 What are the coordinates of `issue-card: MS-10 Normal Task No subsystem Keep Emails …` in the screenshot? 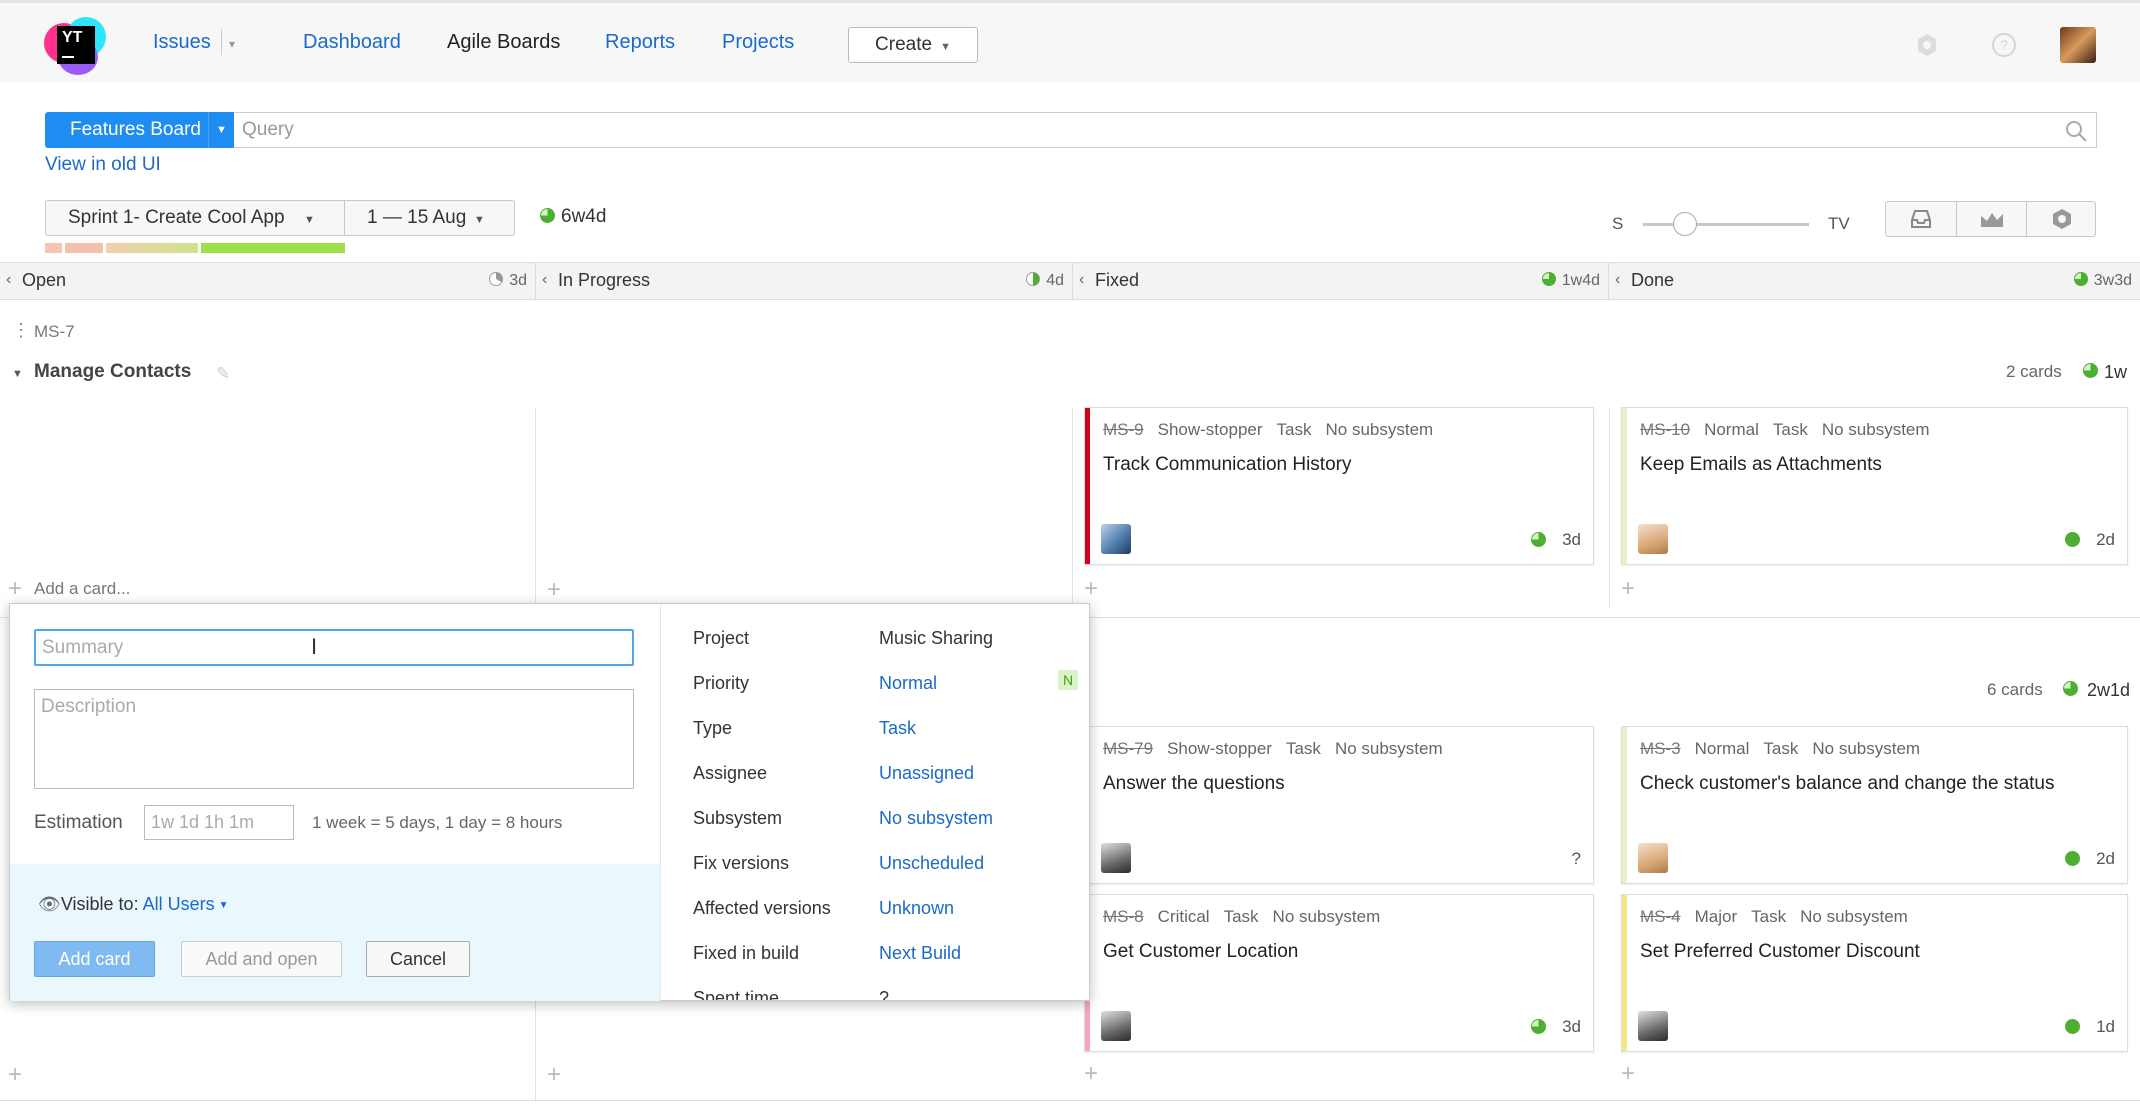 It's located at (1874, 486).